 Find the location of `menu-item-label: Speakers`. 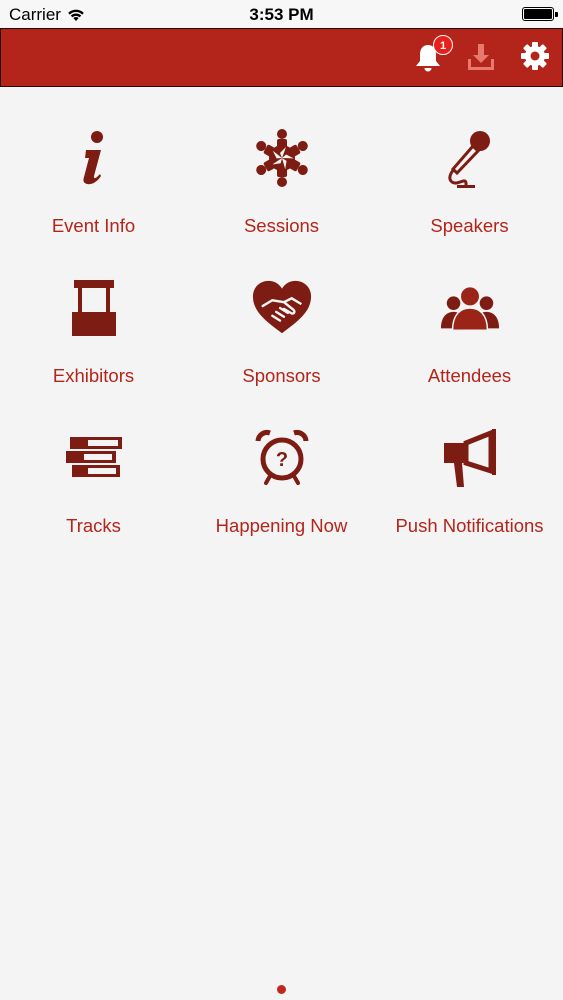

menu-item-label: Speakers is located at coordinates (469, 225).